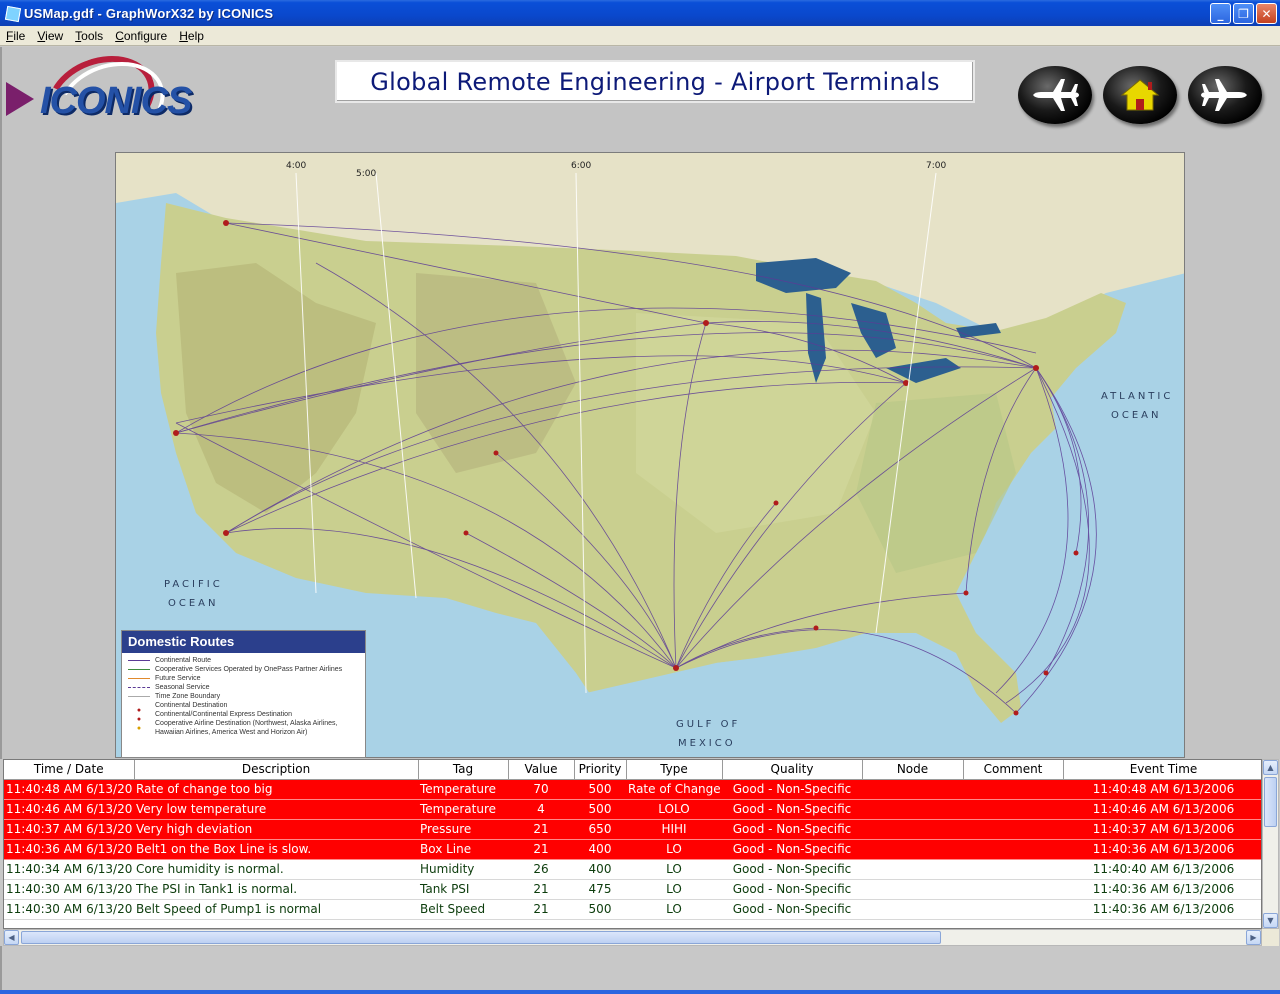  I want to click on cell-value: 70, so click(541, 789).